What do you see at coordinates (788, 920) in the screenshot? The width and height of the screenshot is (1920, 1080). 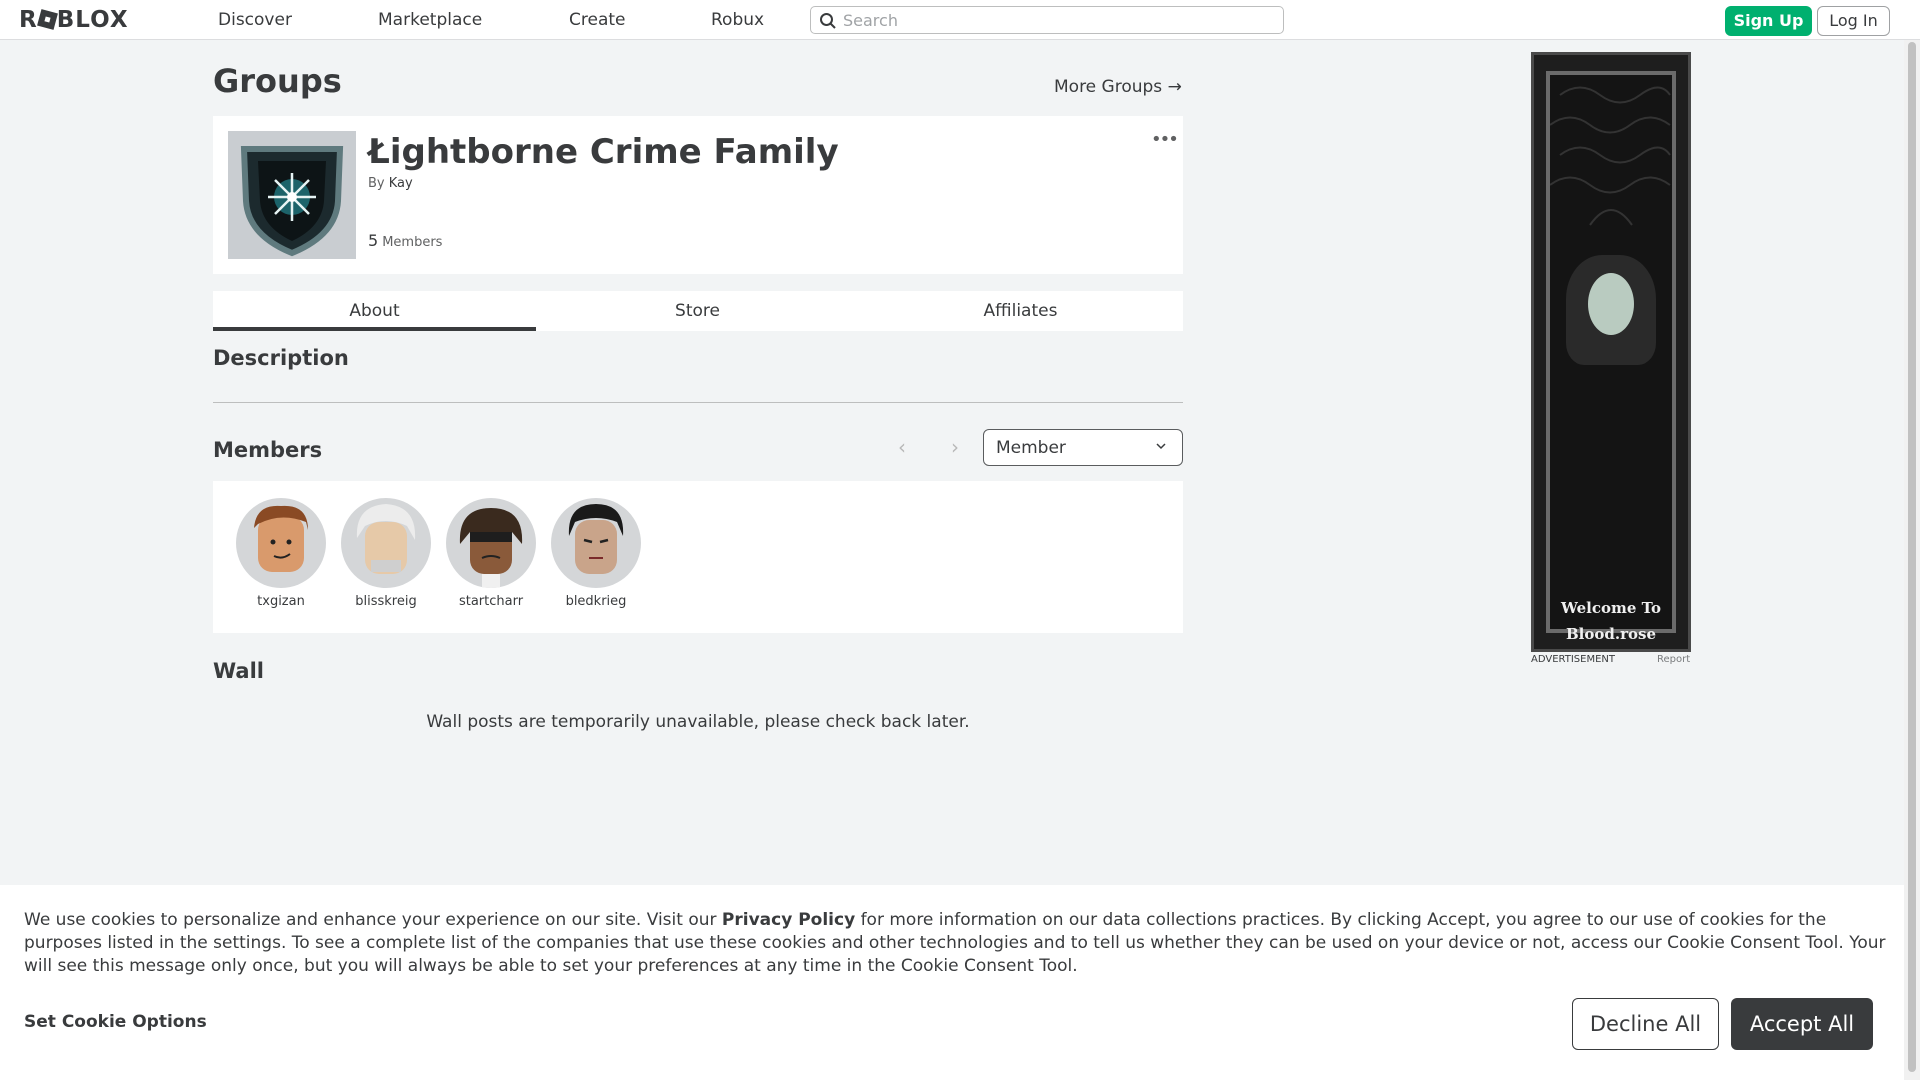 I see `privacy-policy-link: Privacy Policy` at bounding box center [788, 920].